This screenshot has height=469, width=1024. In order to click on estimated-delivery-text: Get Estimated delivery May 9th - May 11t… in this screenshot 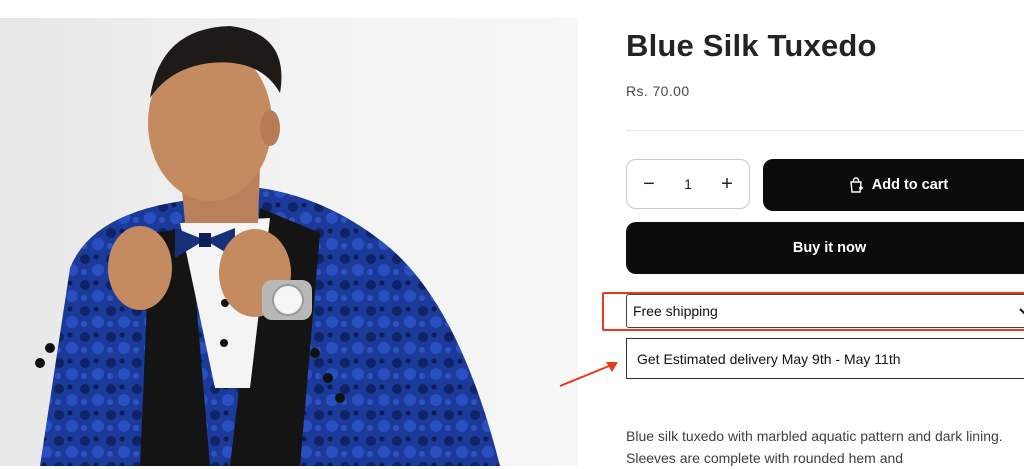, I will do `click(769, 358)`.